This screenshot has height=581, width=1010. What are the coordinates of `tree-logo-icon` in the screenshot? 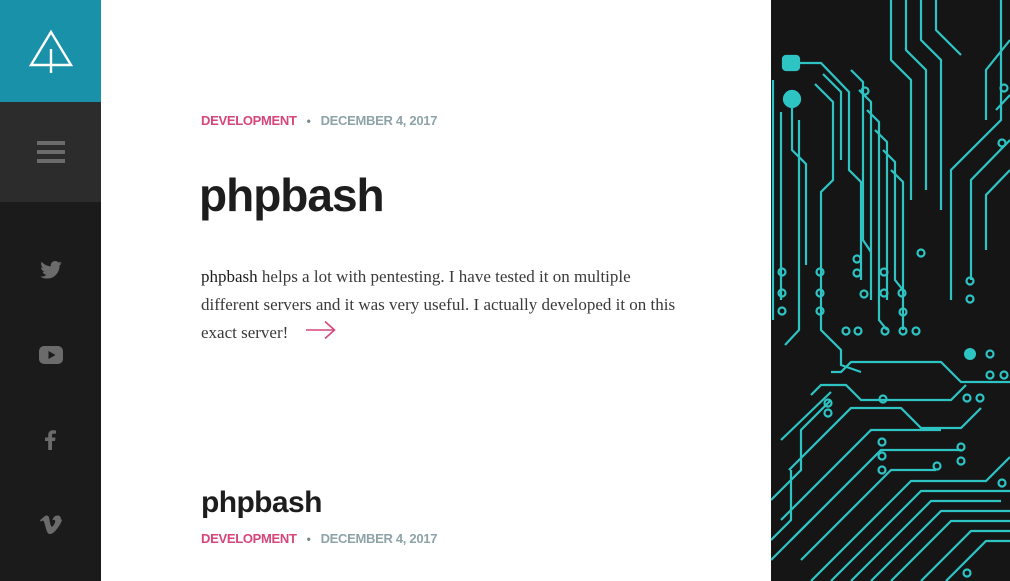 It's located at (50, 51).